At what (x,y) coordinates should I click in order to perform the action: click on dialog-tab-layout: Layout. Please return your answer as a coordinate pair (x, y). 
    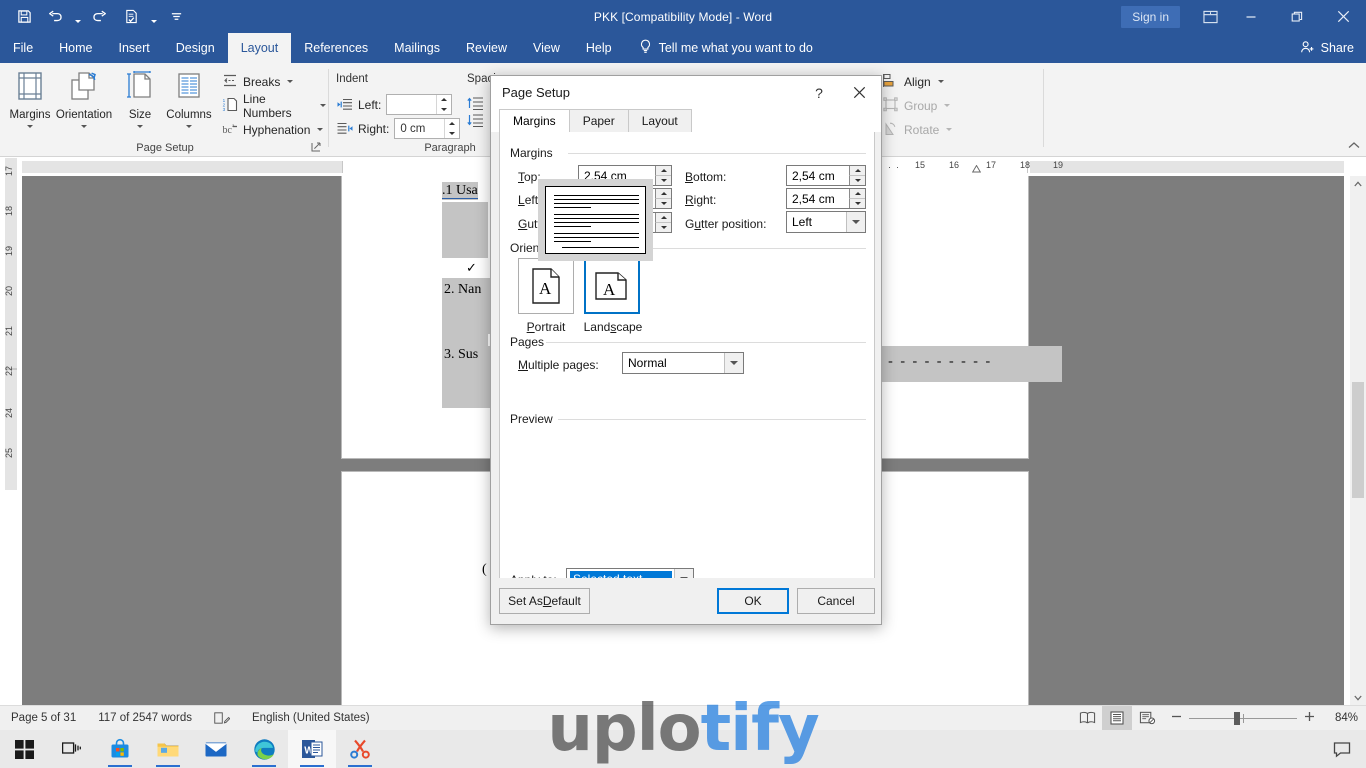
    Looking at the image, I should click on (659, 120).